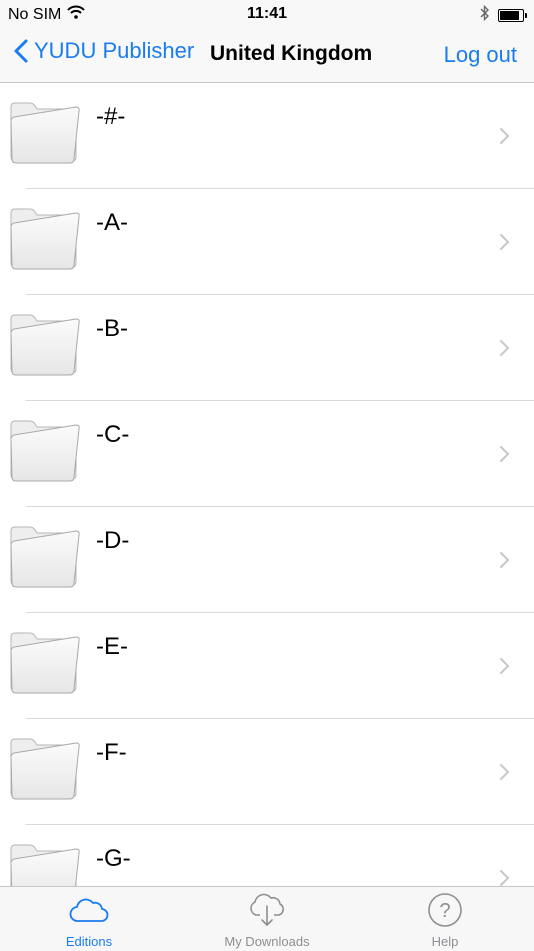  What do you see at coordinates (267, 910) in the screenshot?
I see `cloud-download-icon` at bounding box center [267, 910].